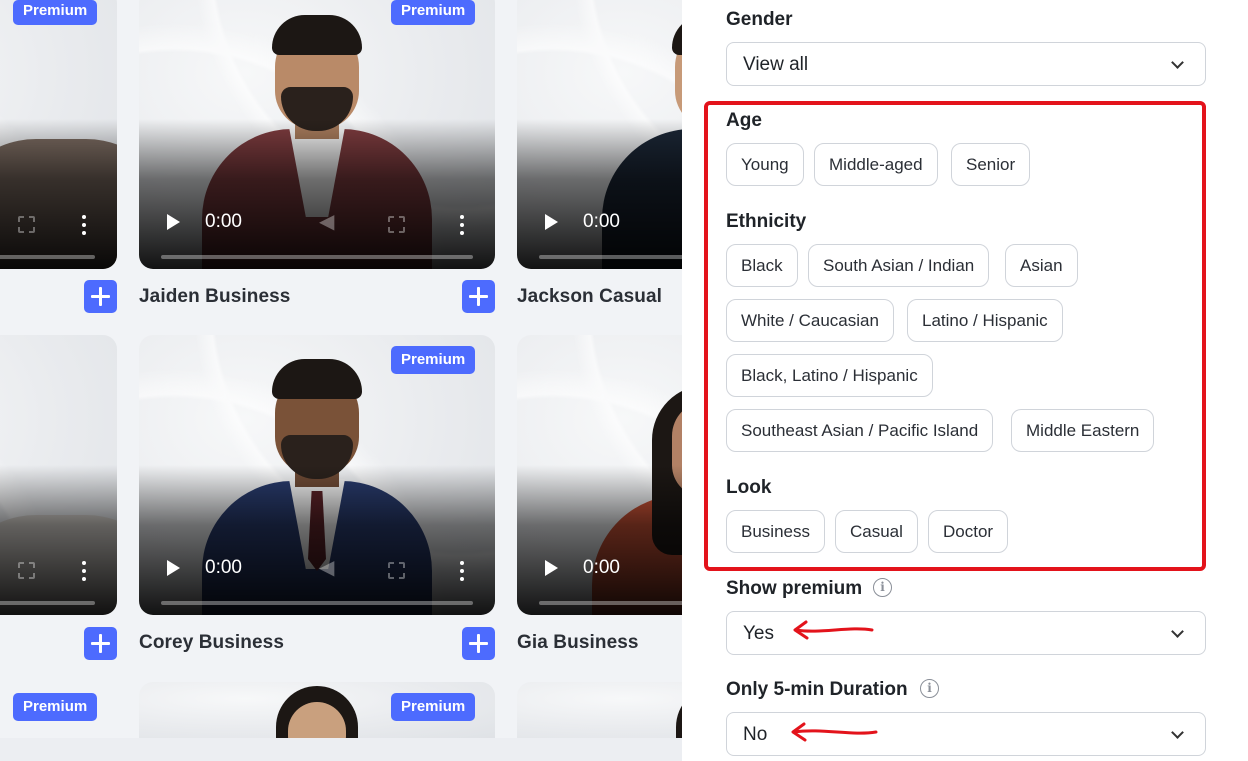 This screenshot has height=761, width=1248. What do you see at coordinates (829, 375) in the screenshot?
I see `ethnicity-chip-black-latino: Black, Latino / Hispanic` at bounding box center [829, 375].